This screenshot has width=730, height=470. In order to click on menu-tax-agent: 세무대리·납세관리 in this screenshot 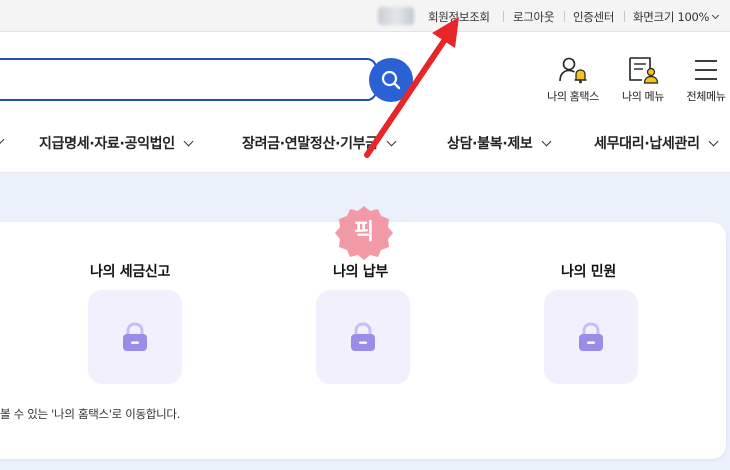, I will do `click(656, 143)`.